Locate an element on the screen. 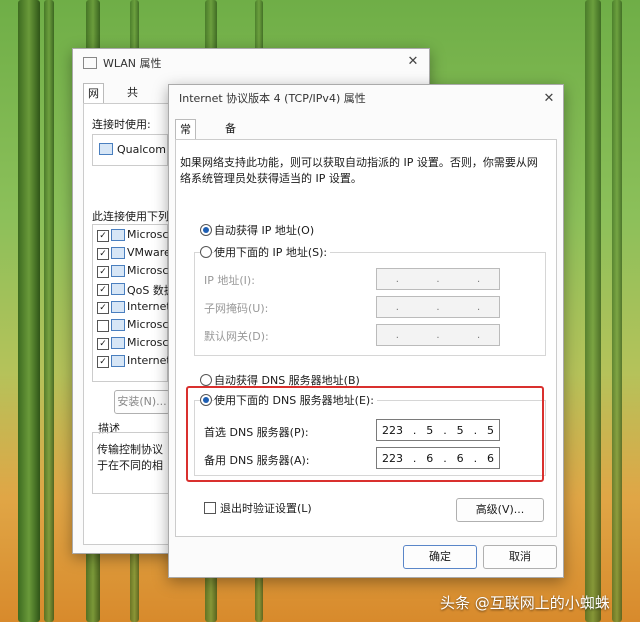 This screenshot has width=640, height=622. items-label: 此连接使用下列项 is located at coordinates (136, 216).